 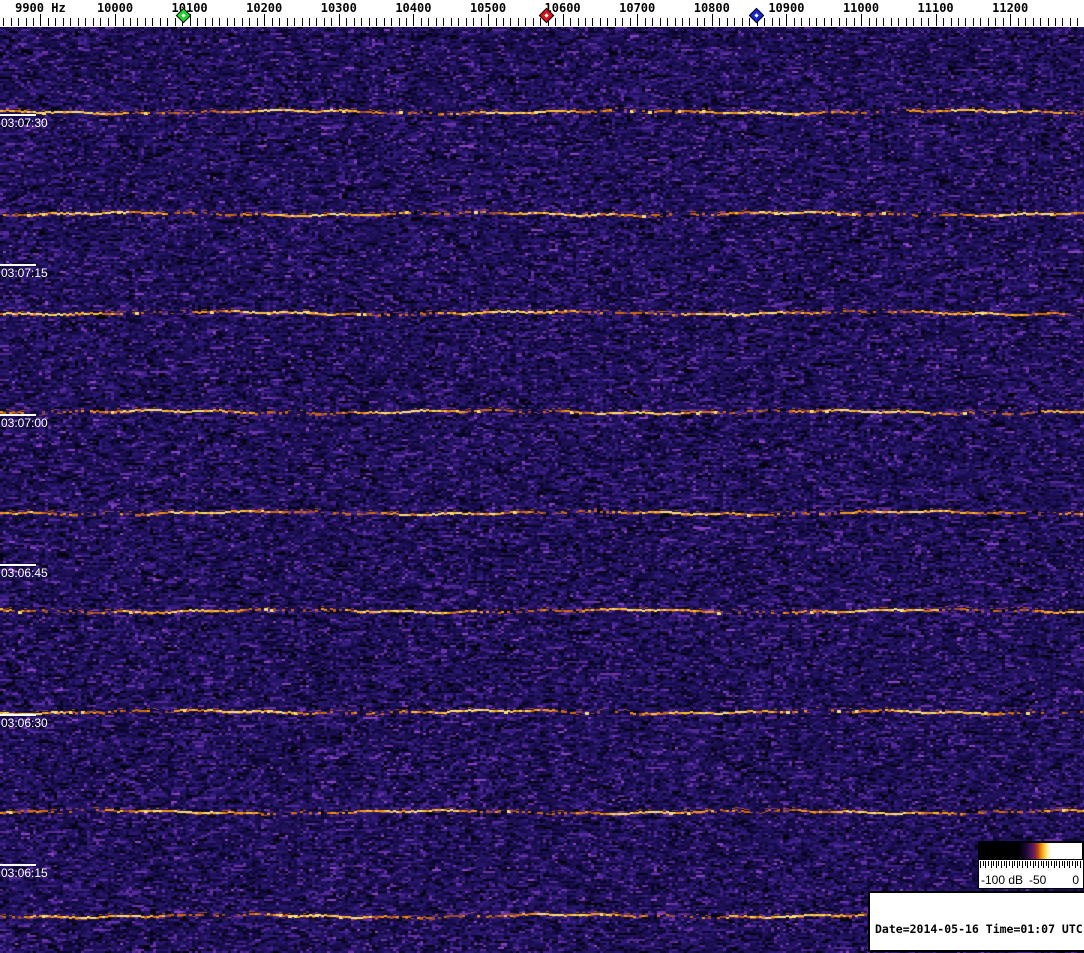 I want to click on colorbar-ticks, so click(x=1031, y=865).